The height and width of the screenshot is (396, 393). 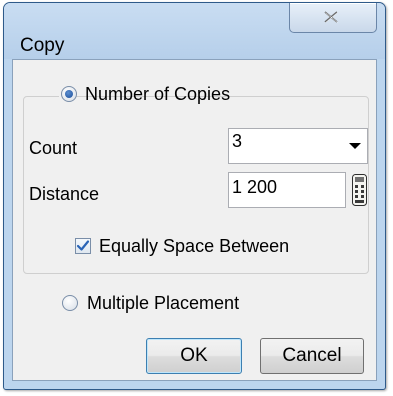 What do you see at coordinates (287, 190) in the screenshot?
I see `distance-input: 1 200` at bounding box center [287, 190].